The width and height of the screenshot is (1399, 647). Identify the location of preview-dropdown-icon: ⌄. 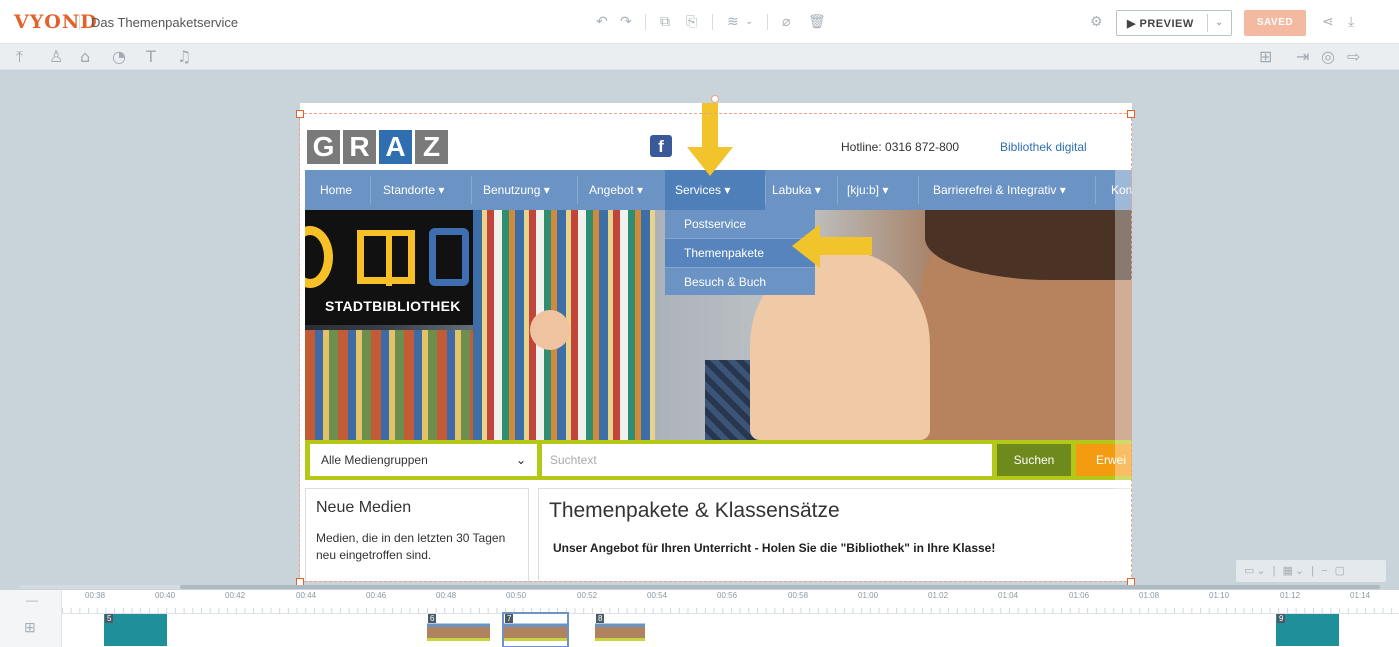
(1219, 23).